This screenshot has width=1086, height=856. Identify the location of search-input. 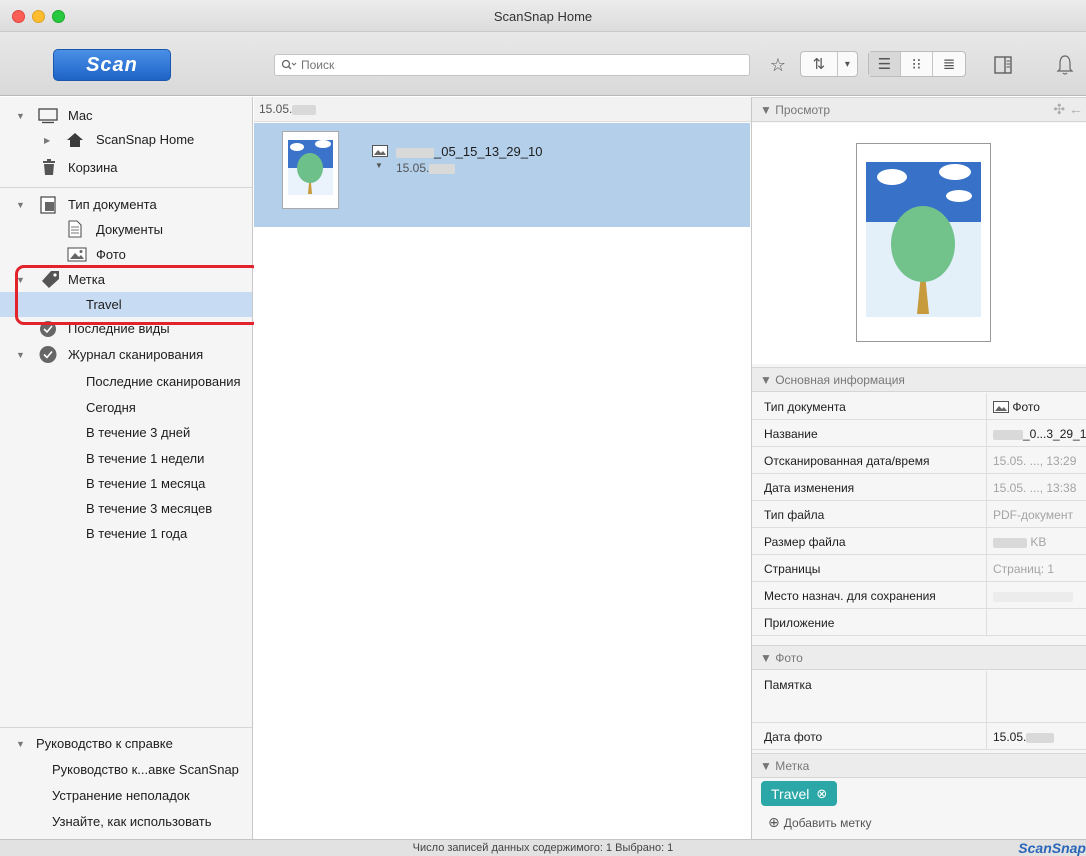
(511, 65).